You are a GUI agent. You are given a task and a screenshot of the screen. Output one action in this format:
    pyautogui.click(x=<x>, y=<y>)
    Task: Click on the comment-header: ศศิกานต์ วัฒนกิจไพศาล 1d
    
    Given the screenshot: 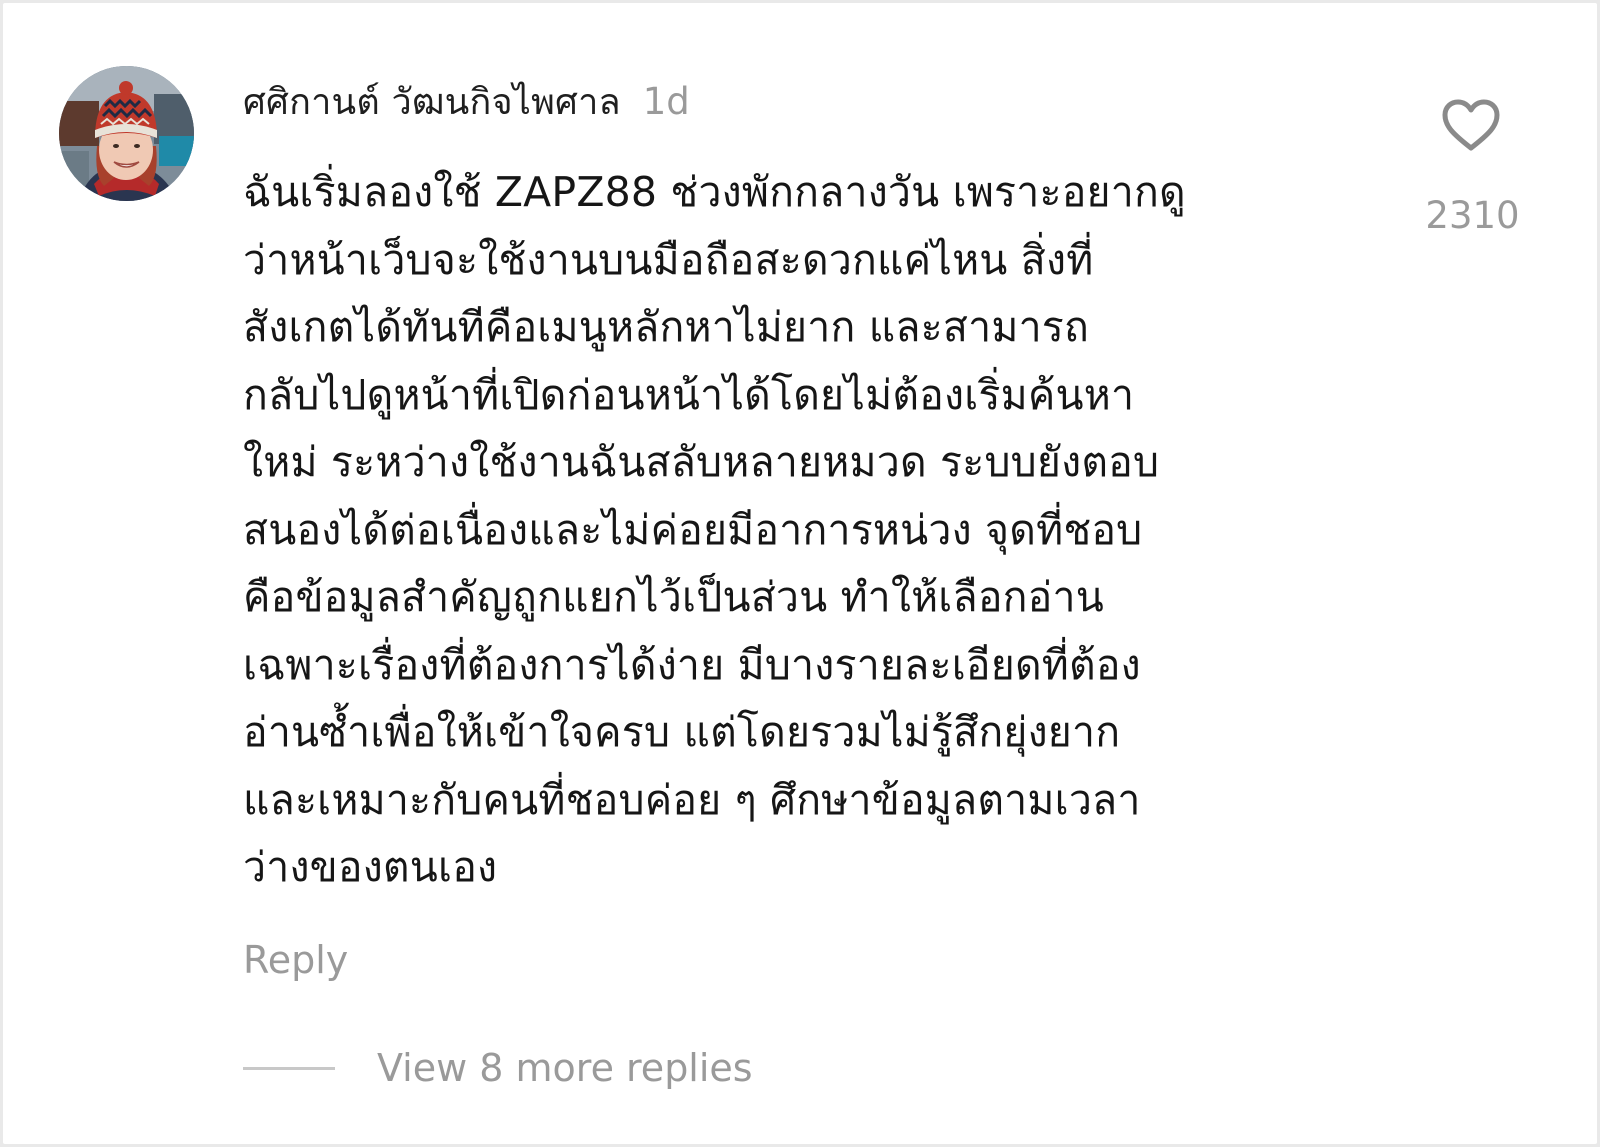 What is the action you would take?
    pyautogui.click(x=466, y=101)
    